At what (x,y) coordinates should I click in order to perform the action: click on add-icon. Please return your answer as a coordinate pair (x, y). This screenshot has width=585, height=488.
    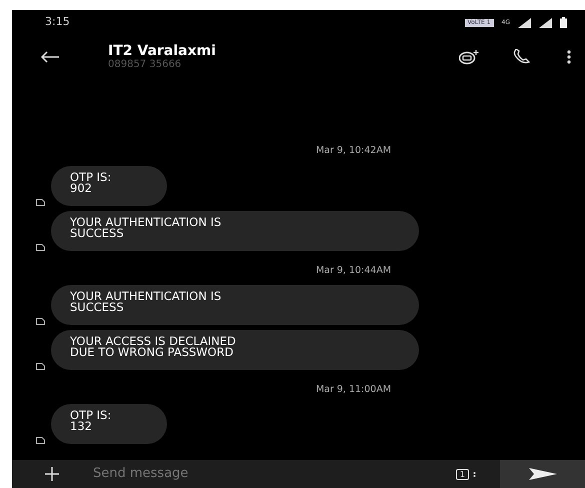
    Looking at the image, I should click on (52, 474).